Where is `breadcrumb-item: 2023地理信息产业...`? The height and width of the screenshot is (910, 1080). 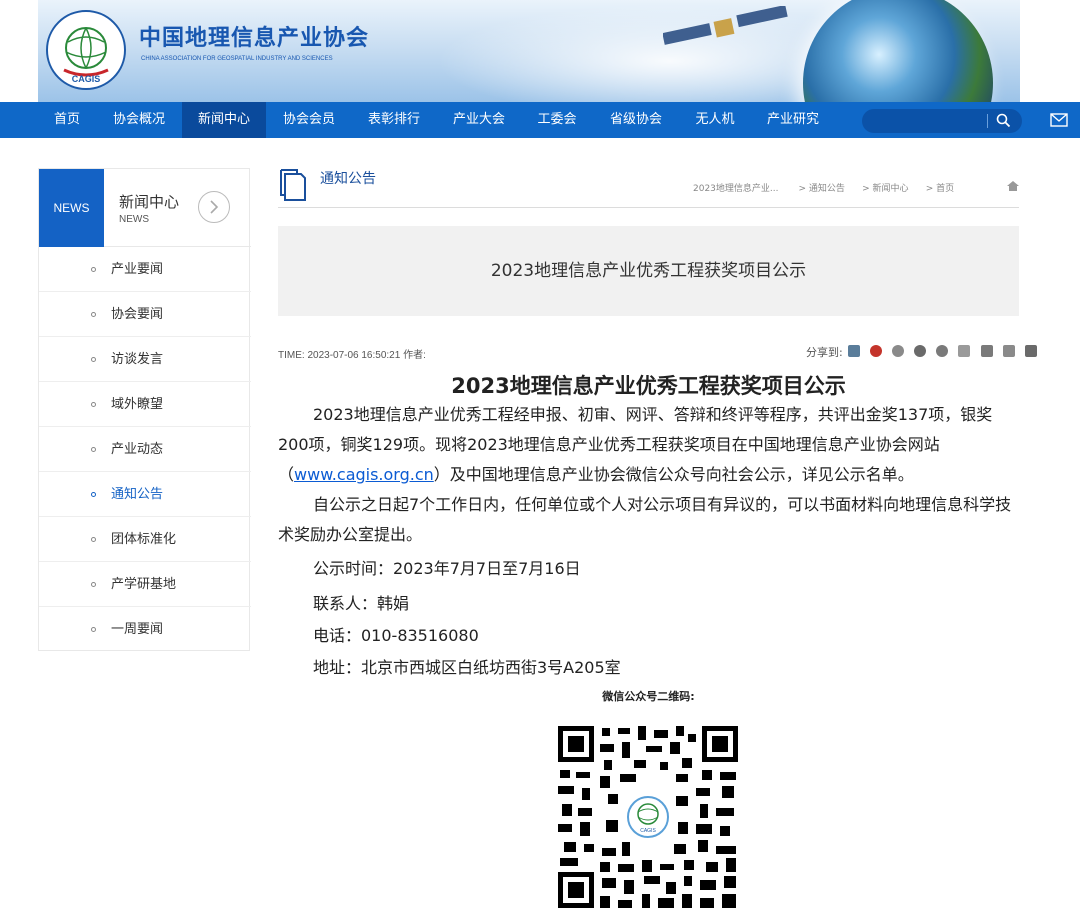 breadcrumb-item: 2023地理信息产业... is located at coordinates (736, 189).